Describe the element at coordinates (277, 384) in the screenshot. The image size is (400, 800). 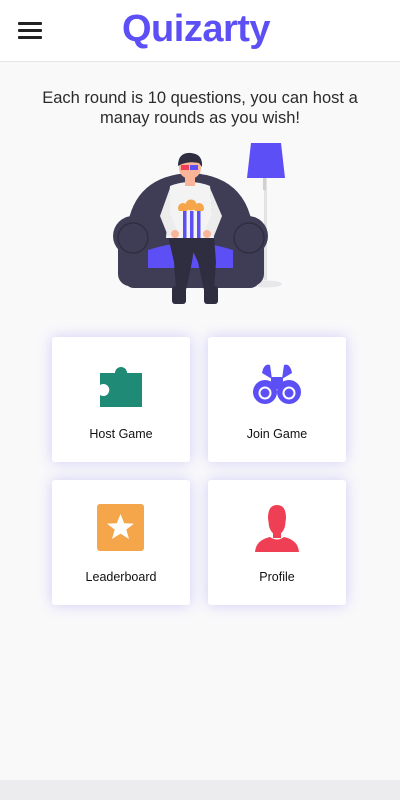
I see `binoculars-icon` at that location.